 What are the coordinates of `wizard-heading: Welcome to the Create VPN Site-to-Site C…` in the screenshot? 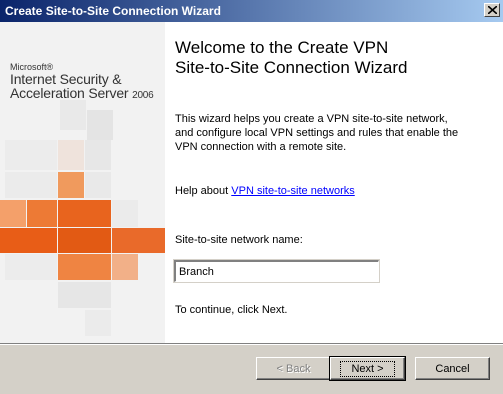 It's located at (291, 57).